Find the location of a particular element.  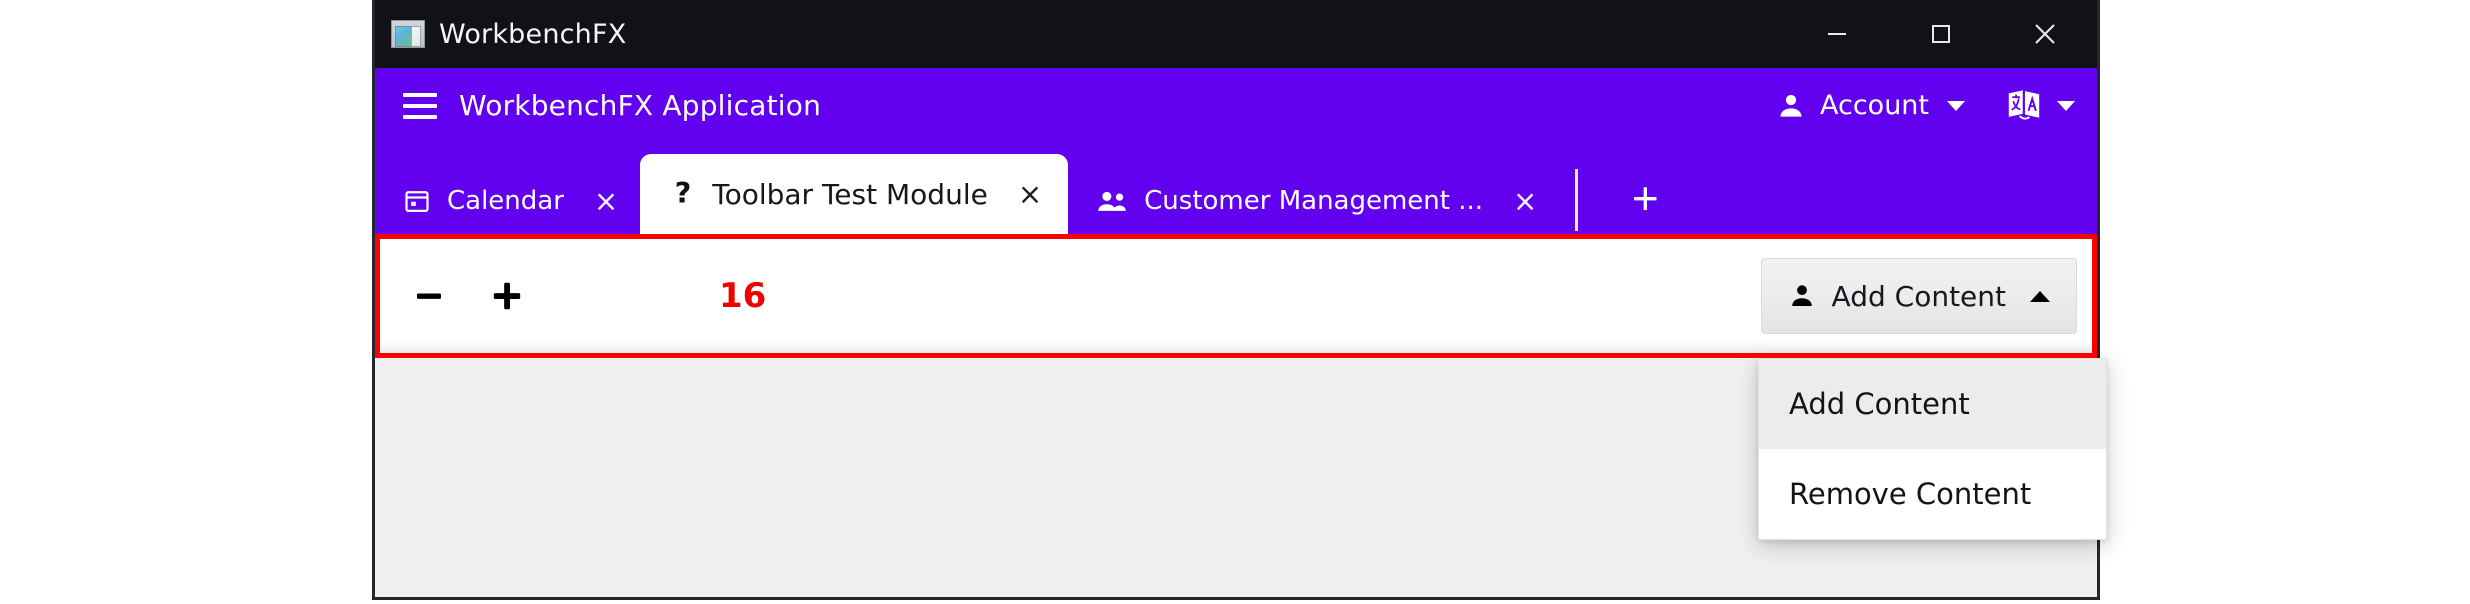

tab-calendar: Calendar × is located at coordinates (507, 201).